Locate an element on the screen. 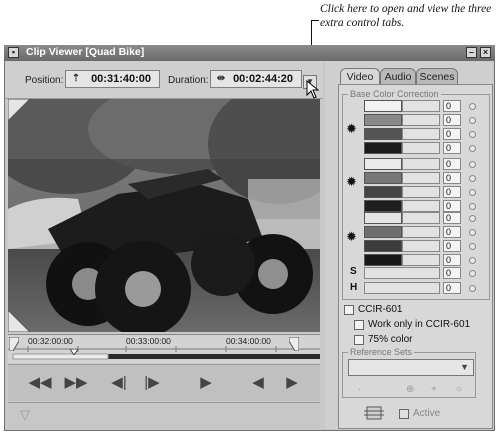 The height and width of the screenshot is (435, 500). step-back-button: ◀| is located at coordinates (119, 383).